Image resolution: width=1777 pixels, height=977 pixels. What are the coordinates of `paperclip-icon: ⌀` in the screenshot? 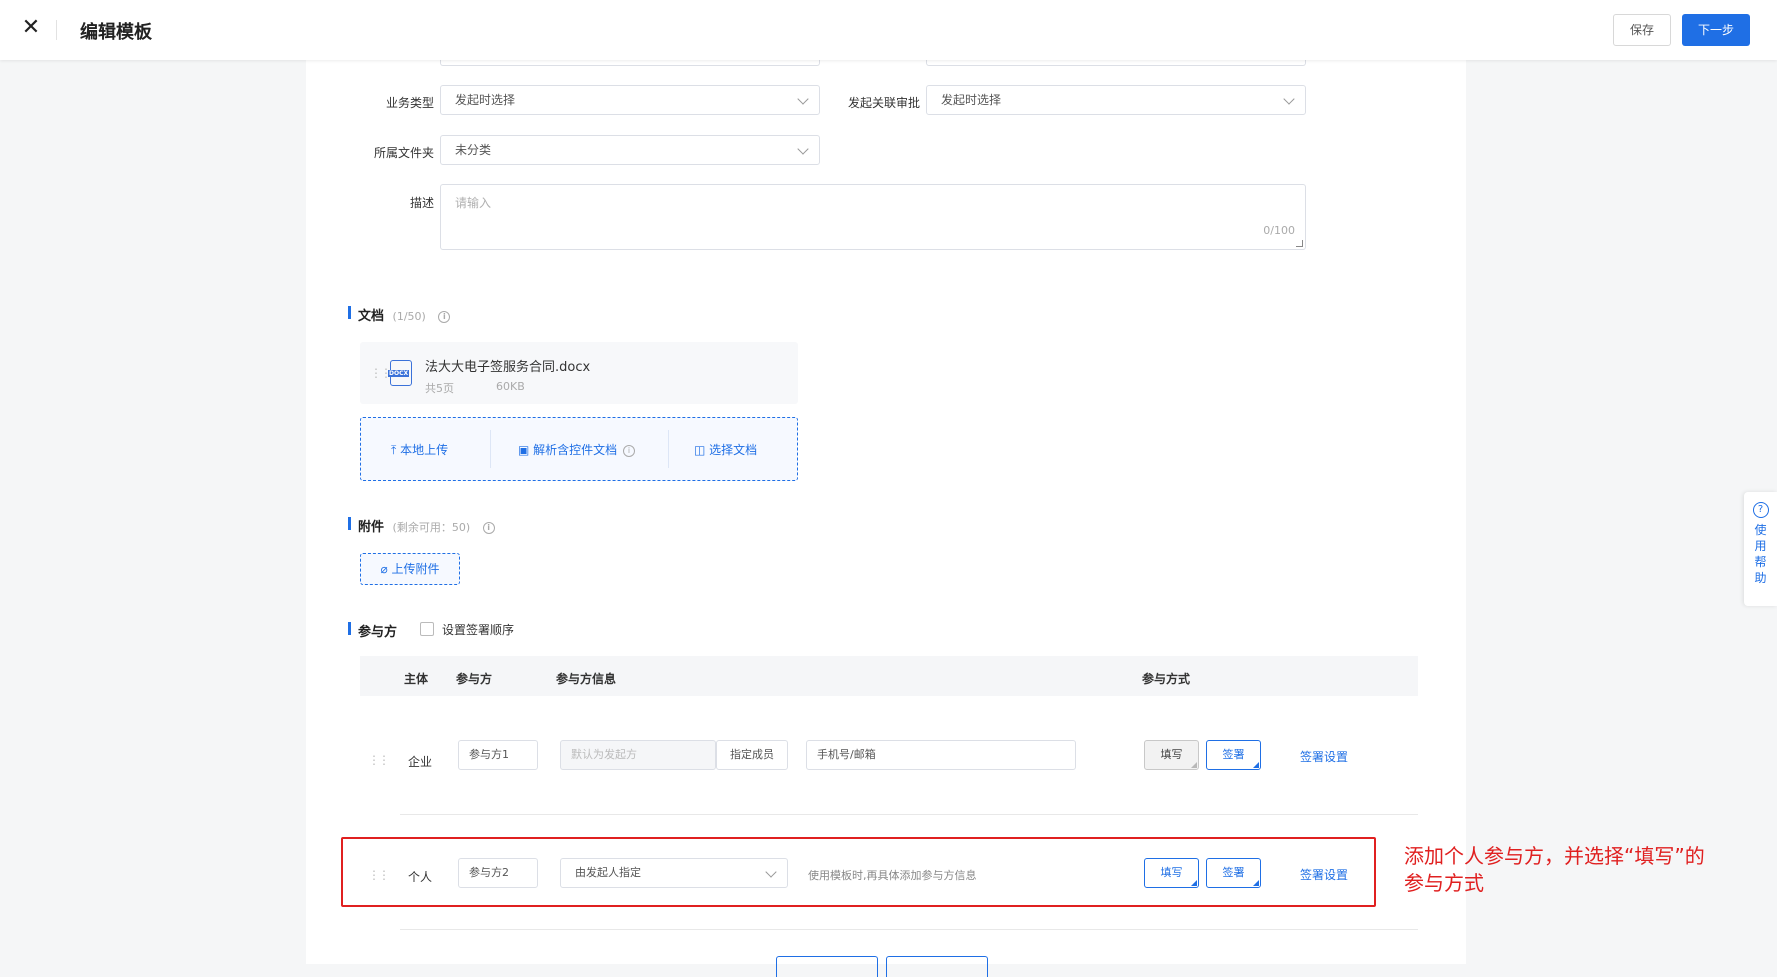 It's located at (384, 569).